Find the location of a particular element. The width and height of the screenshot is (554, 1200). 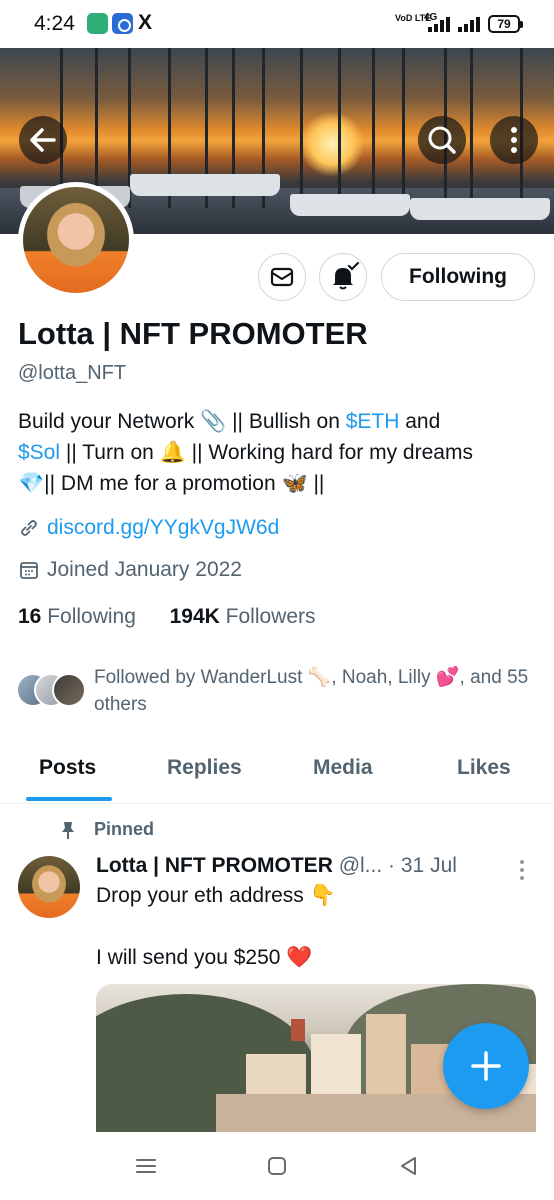

bio-text: Build your Network is located at coordinates (109, 421).